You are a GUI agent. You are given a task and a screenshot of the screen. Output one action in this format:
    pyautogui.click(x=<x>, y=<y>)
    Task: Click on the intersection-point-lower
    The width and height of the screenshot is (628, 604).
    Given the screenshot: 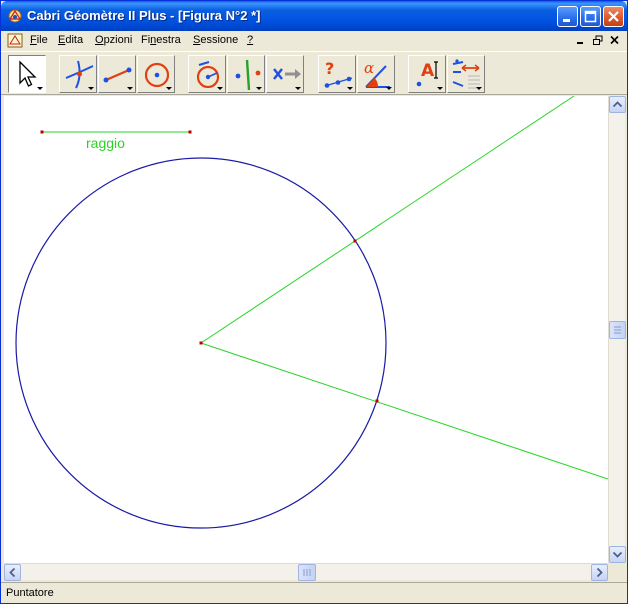 What is the action you would take?
    pyautogui.click(x=377, y=401)
    